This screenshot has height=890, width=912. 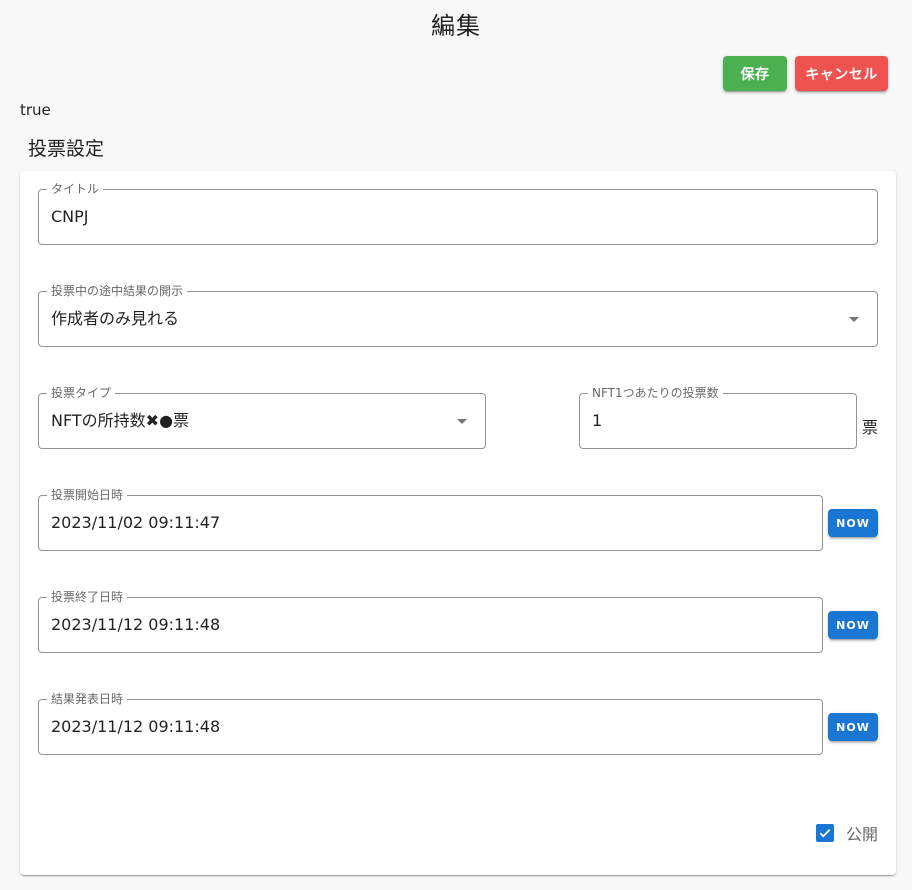 What do you see at coordinates (430, 621) in the screenshot?
I see `end-datetime-field: 投票終了日時 2023/11/12 09:11:48` at bounding box center [430, 621].